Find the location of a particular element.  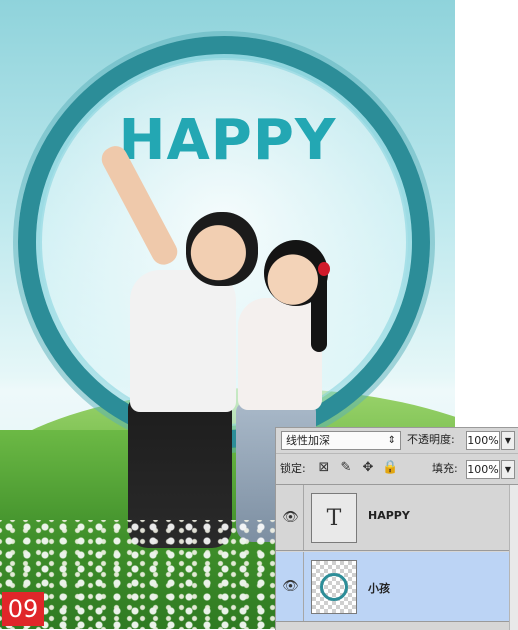

blend-options-row: 线性加深 ⇕ 不透明度: 100% ▼ is located at coordinates (397, 441).